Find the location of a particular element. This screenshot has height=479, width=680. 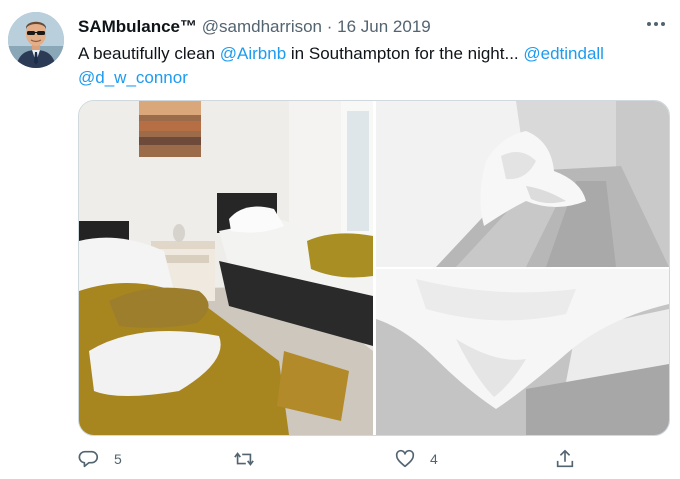

more-icon is located at coordinates (656, 24).